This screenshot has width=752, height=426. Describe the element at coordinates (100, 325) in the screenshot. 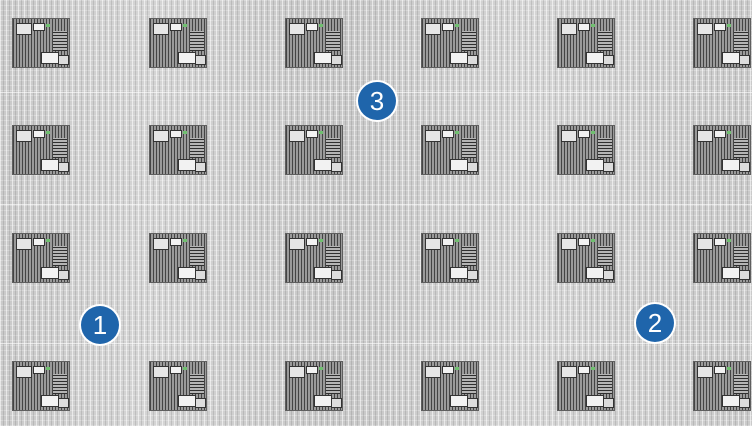

I see `callout-marker-1: 1` at that location.